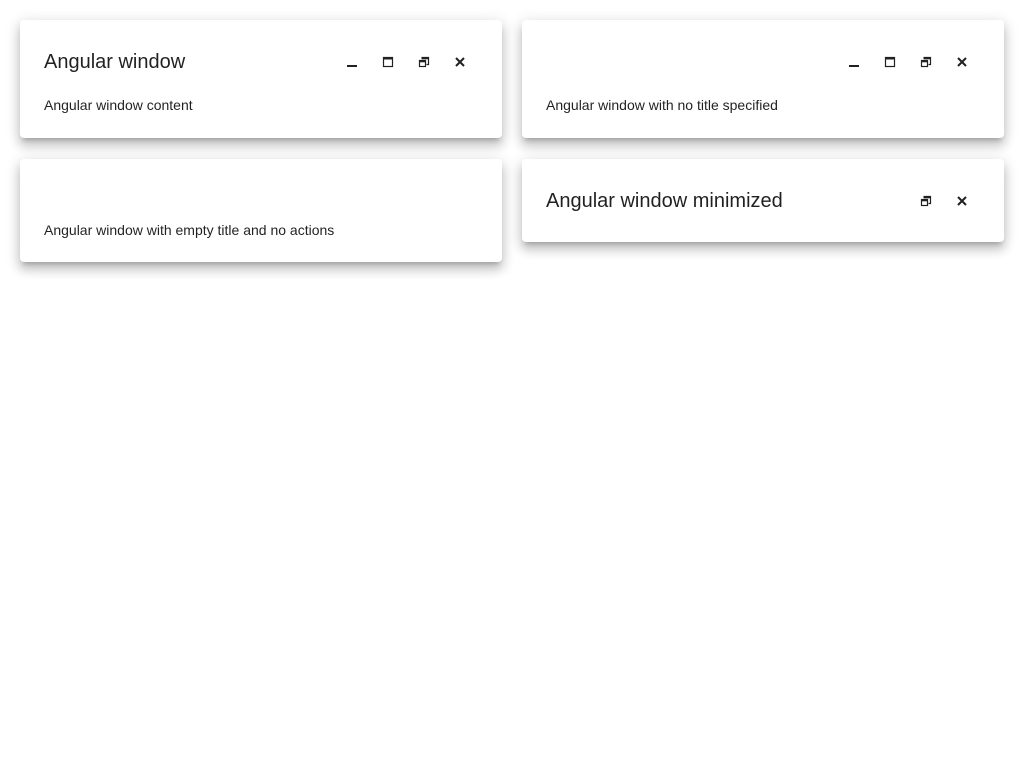 The width and height of the screenshot is (1024, 768). What do you see at coordinates (115, 62) in the screenshot?
I see `window-title: Angular window` at bounding box center [115, 62].